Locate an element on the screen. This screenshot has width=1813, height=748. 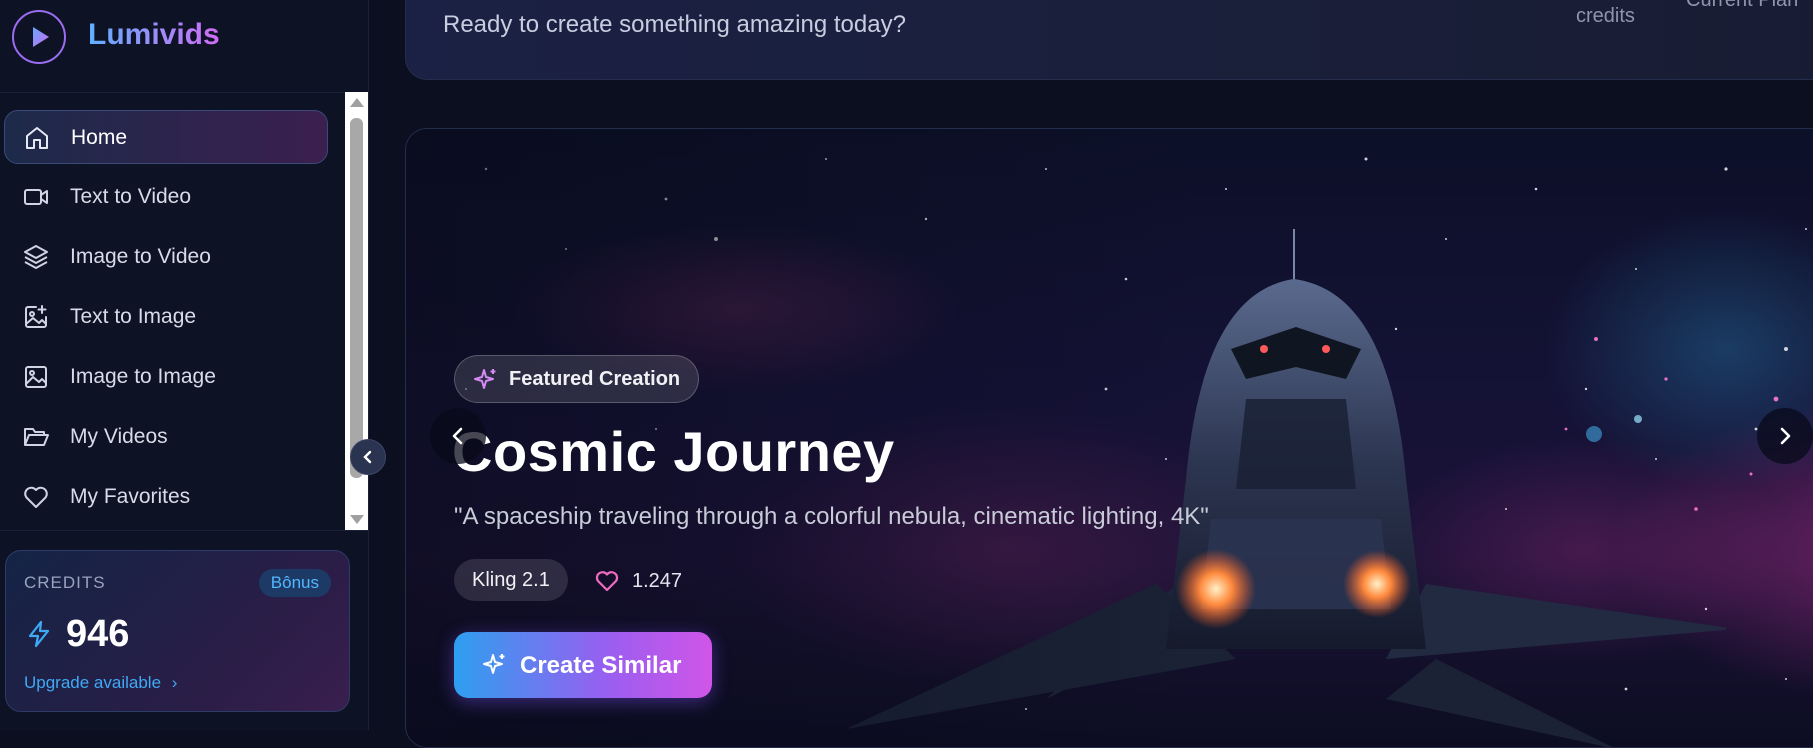
sidebar-item-label: Image to Image is located at coordinates (143, 376).